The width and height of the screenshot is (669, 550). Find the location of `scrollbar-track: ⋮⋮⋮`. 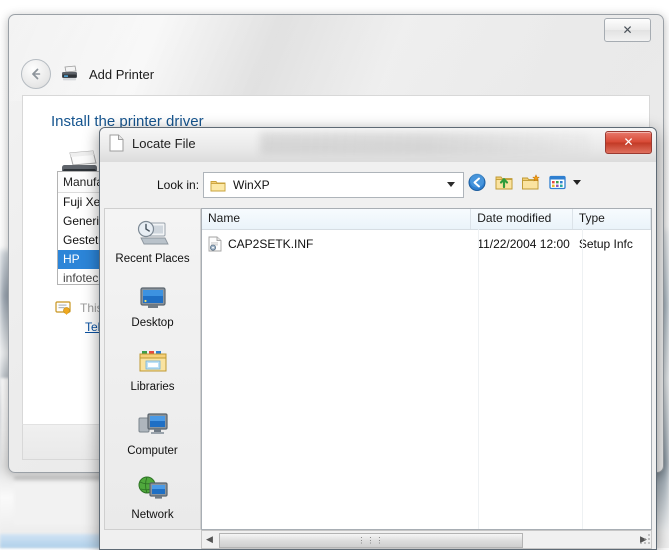

scrollbar-track: ⋮⋮⋮ is located at coordinates (426, 540).